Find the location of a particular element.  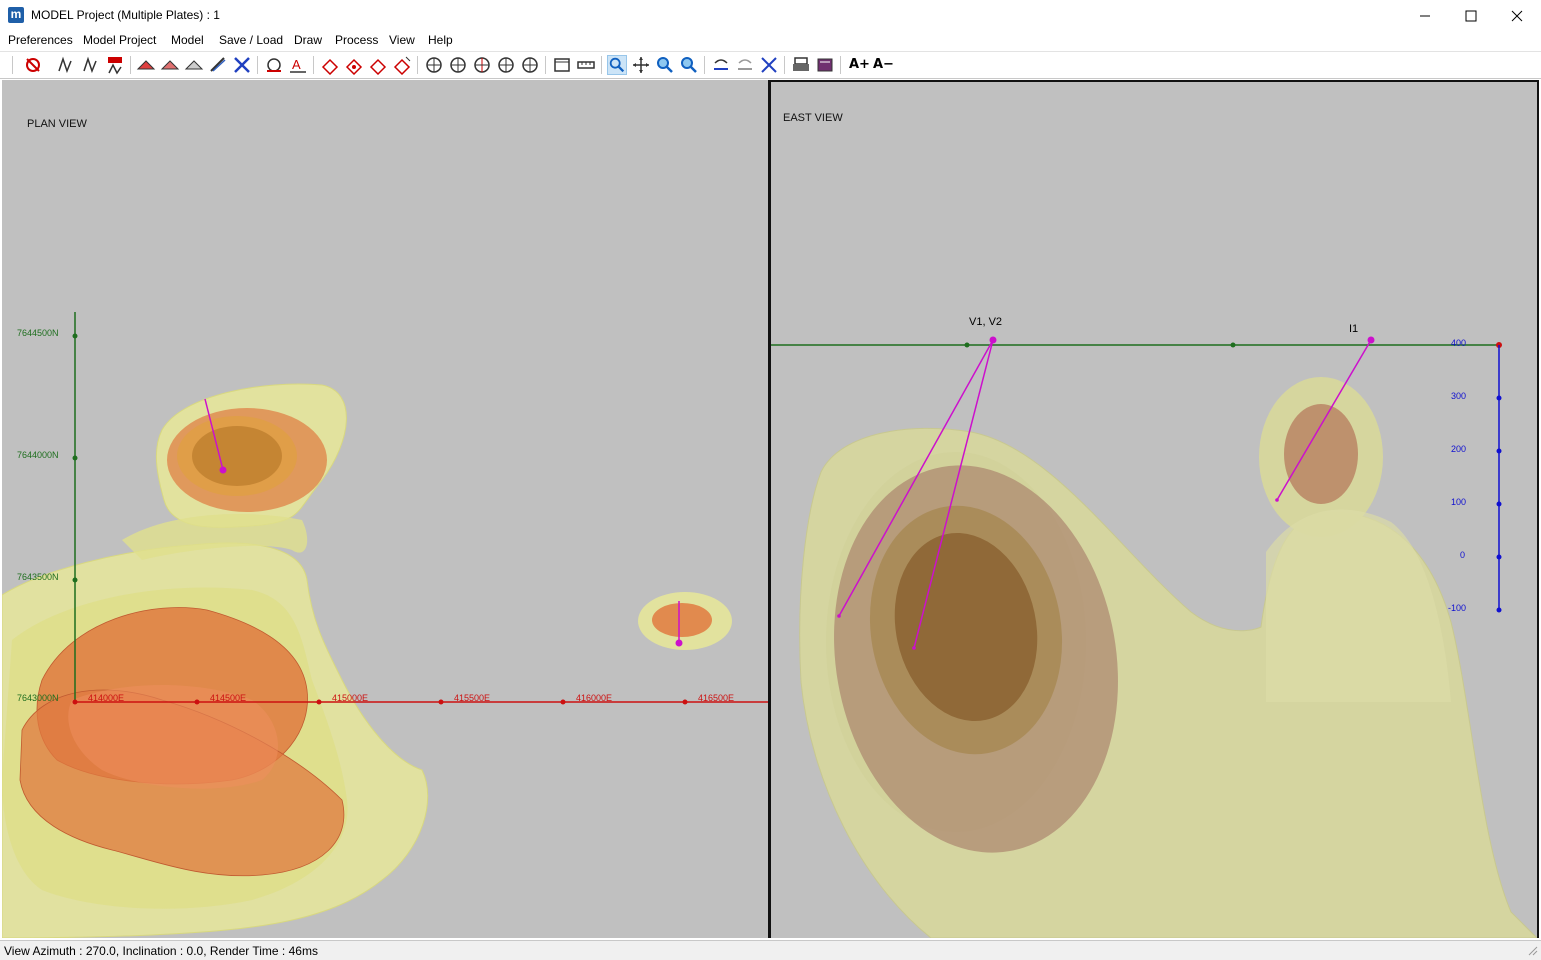

compass-1-icon is located at coordinates (434, 65).